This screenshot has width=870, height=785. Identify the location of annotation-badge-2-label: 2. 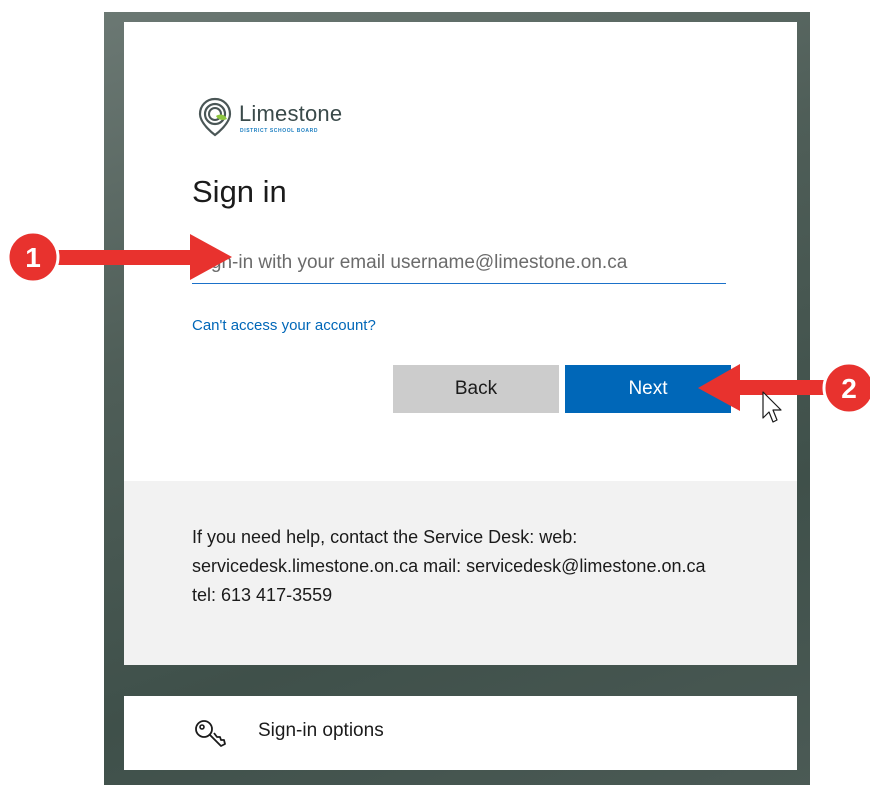
(849, 388).